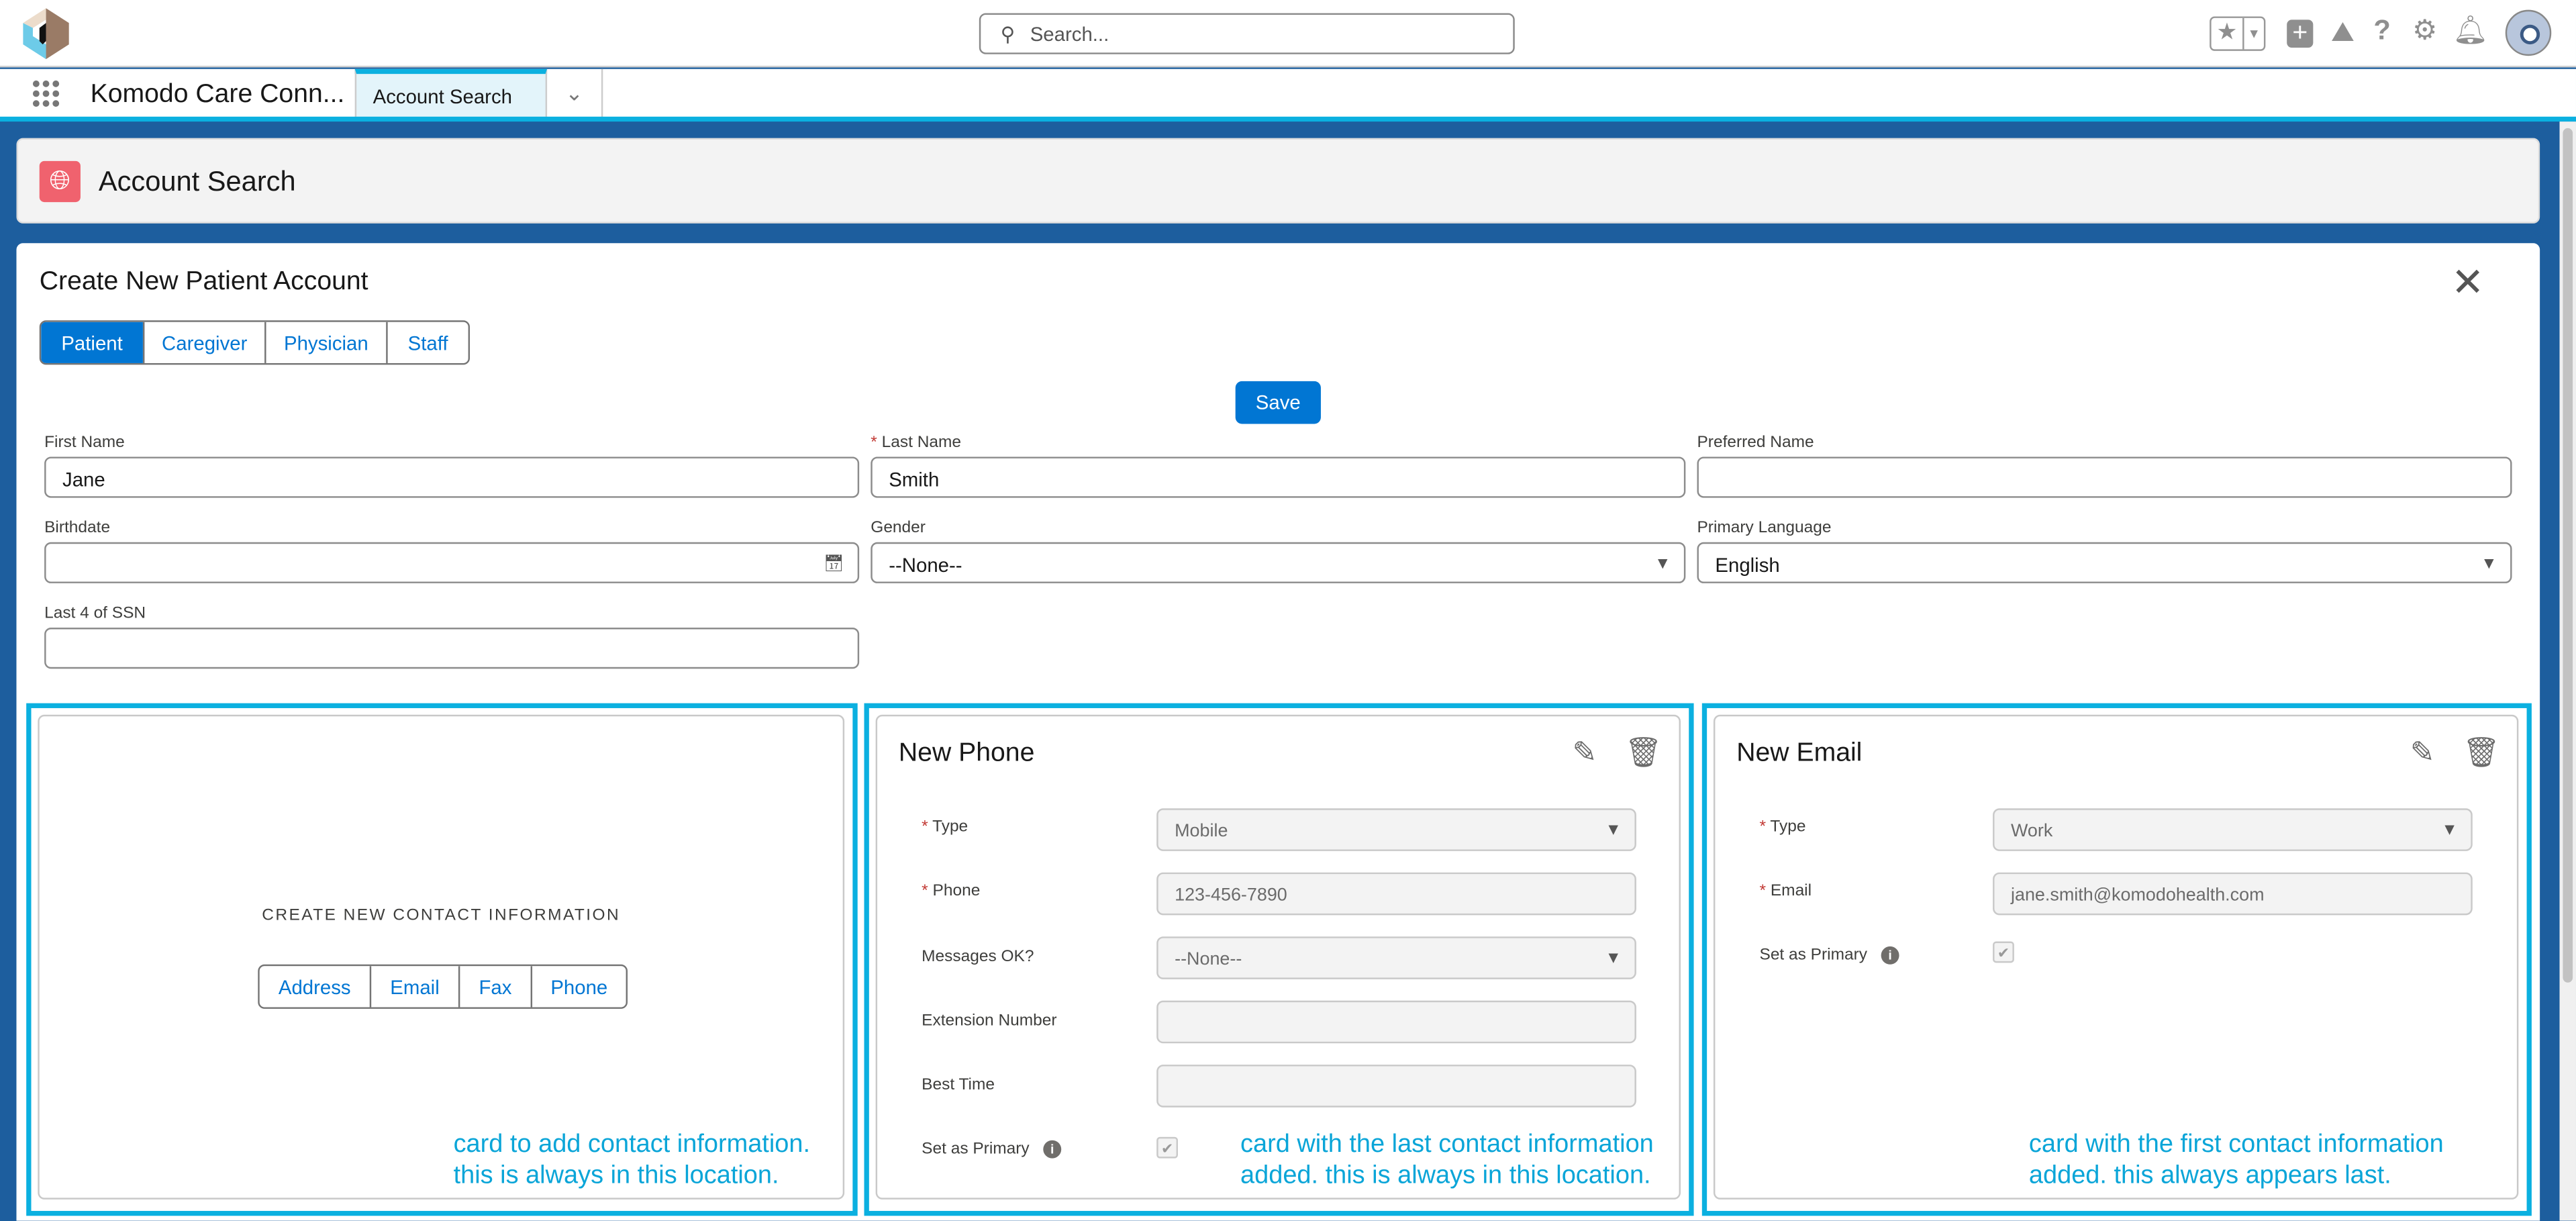 This screenshot has width=2576, height=1221. I want to click on messages-ok-label: Messages OK?, so click(978, 957).